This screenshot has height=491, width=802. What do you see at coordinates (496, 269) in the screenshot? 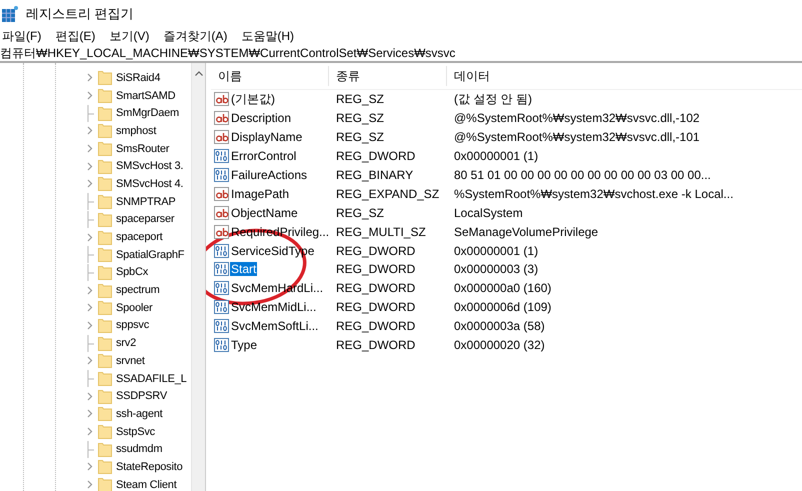
I see `value-data: 0x00000003 (3)` at bounding box center [496, 269].